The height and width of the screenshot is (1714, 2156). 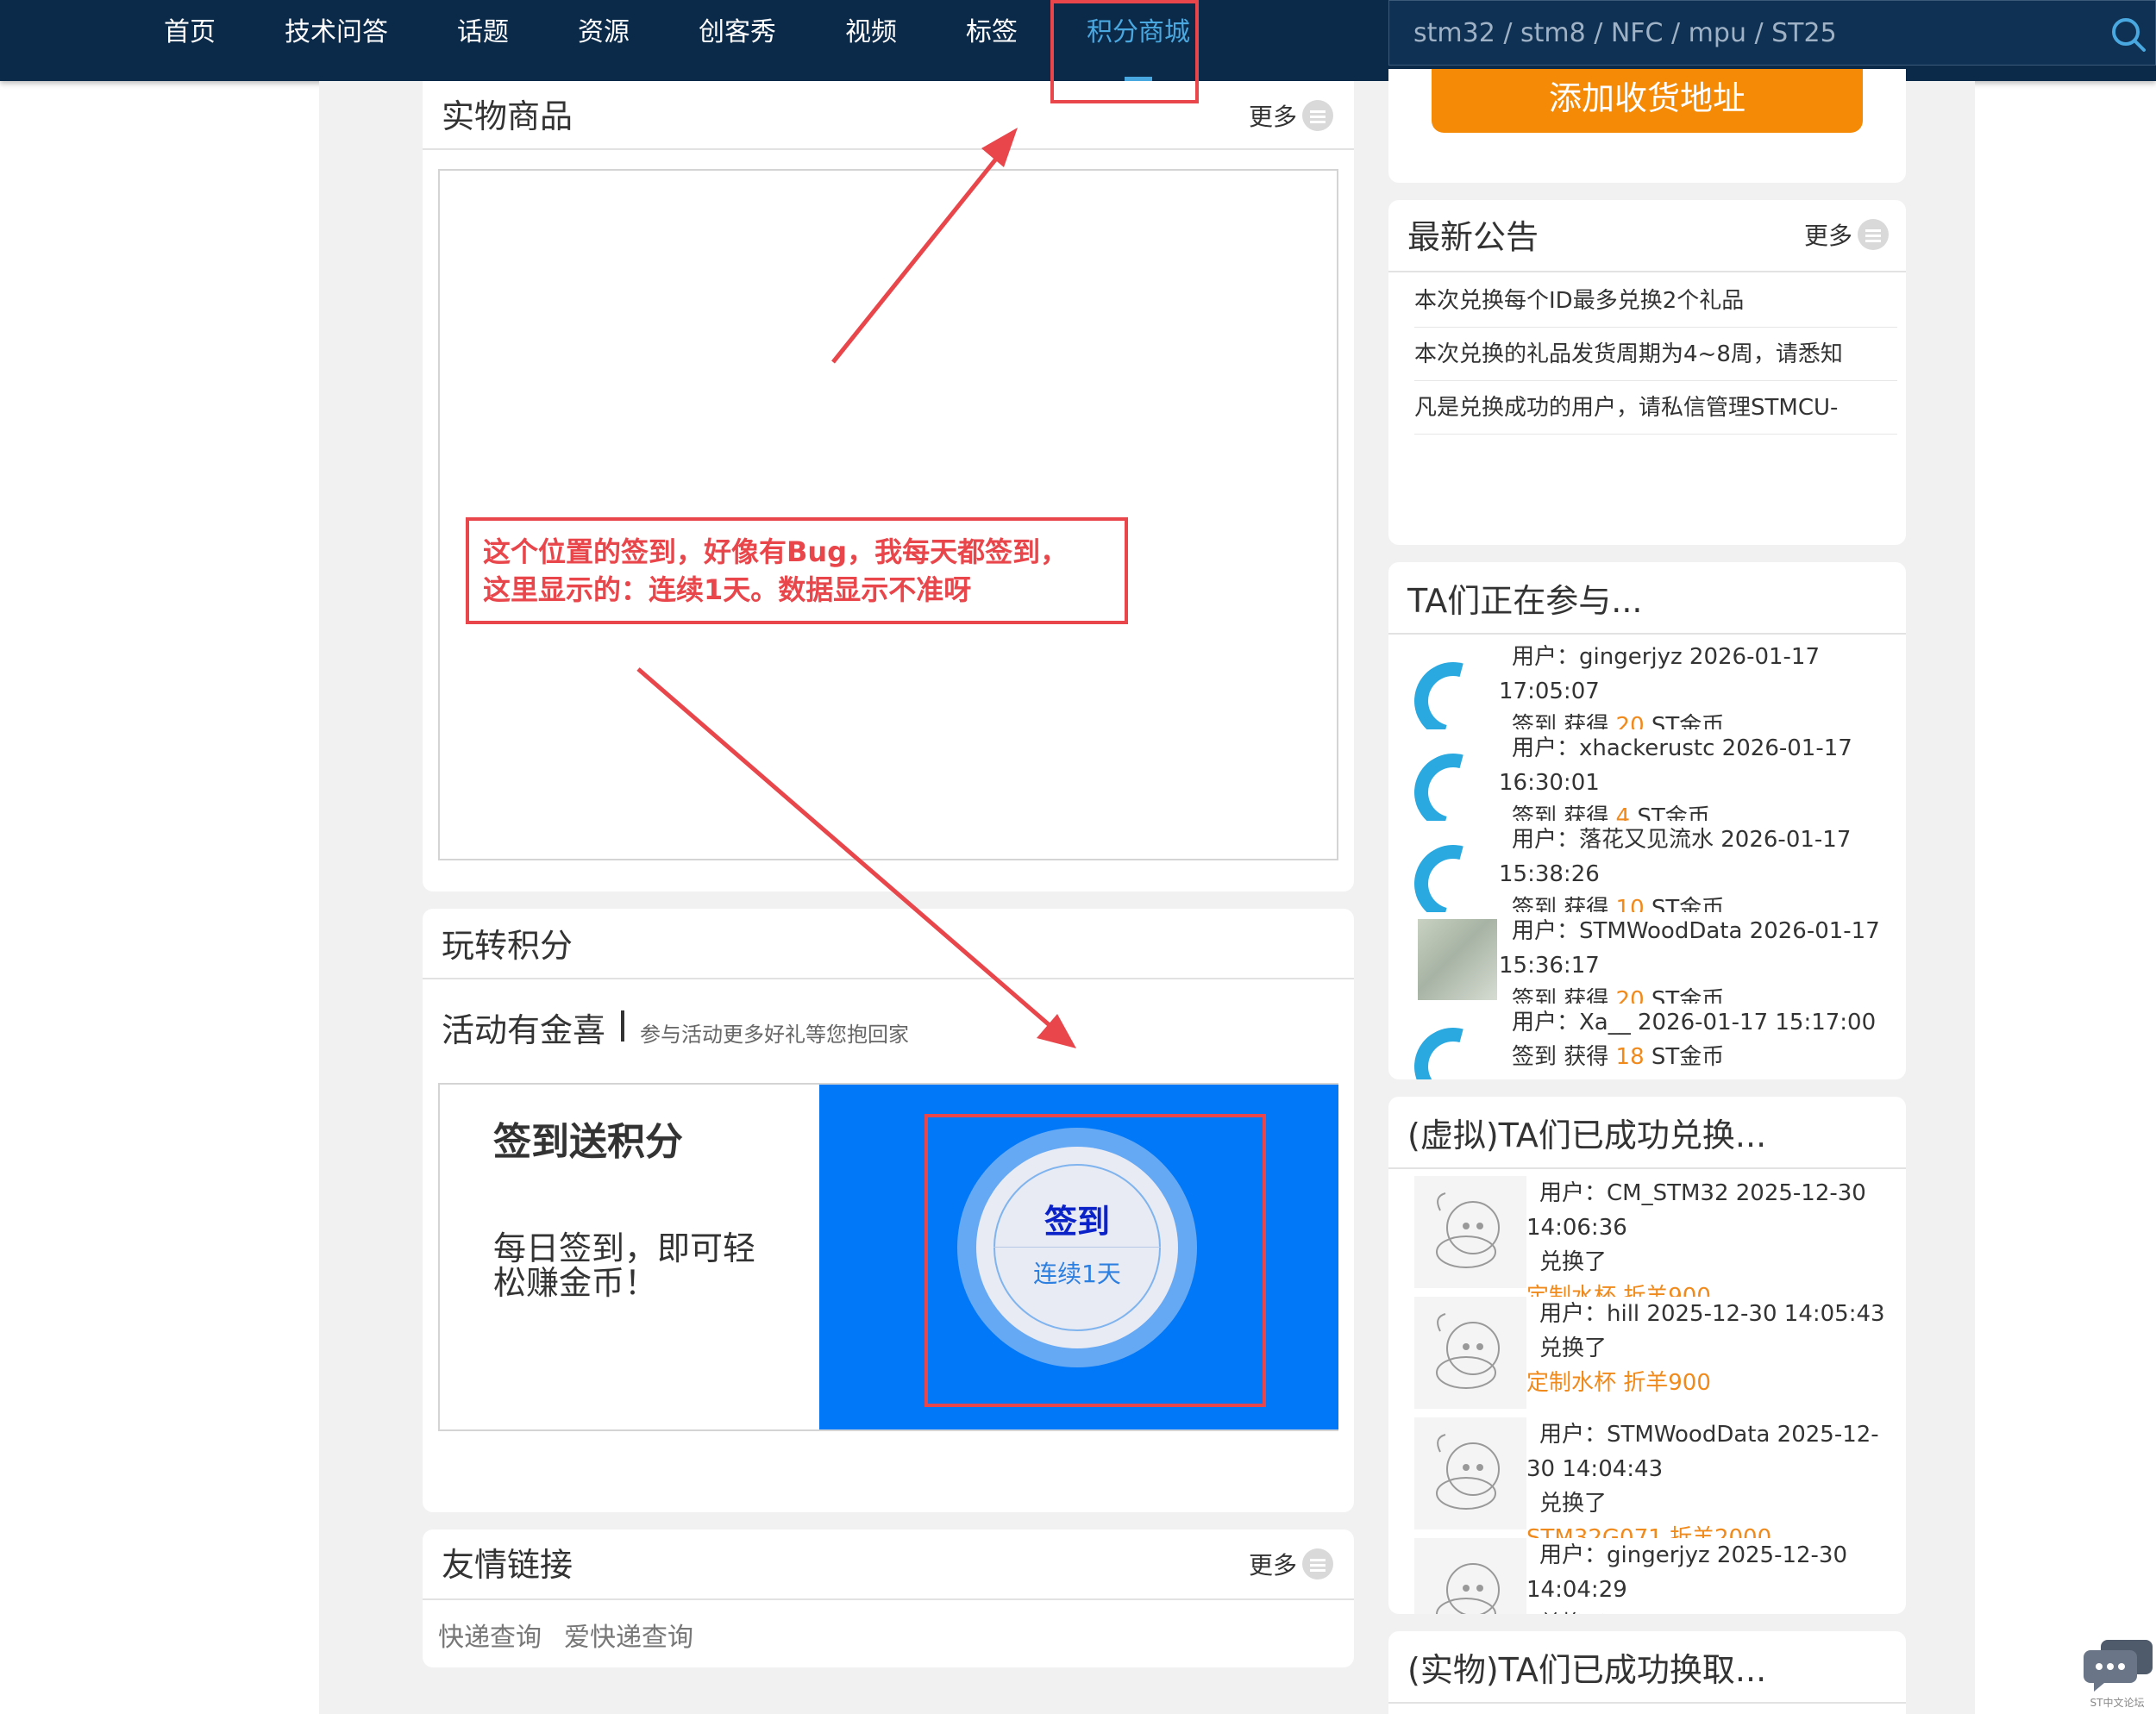 I want to click on notice-item: 本次兑换每个ID最多兑换2个礼品, so click(x=1655, y=305).